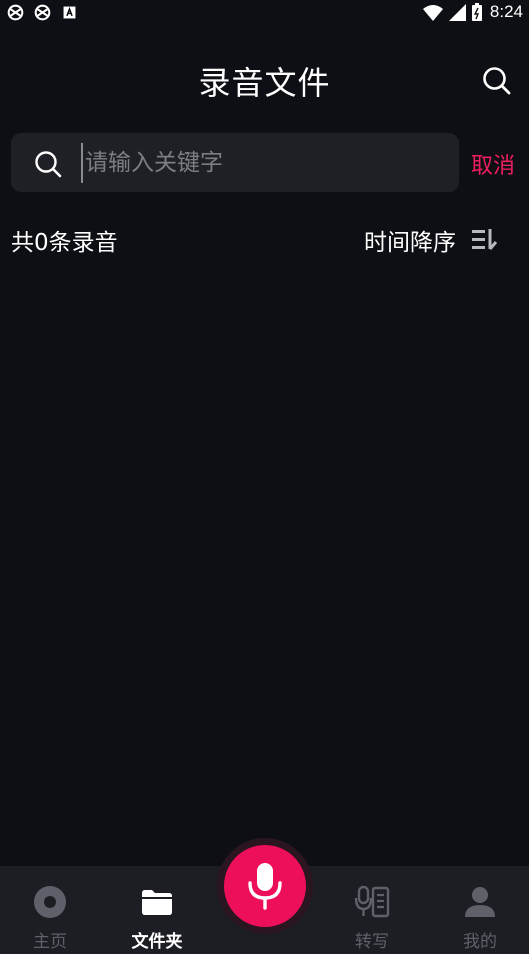  I want to click on sort-label: 时间降序, so click(410, 243).